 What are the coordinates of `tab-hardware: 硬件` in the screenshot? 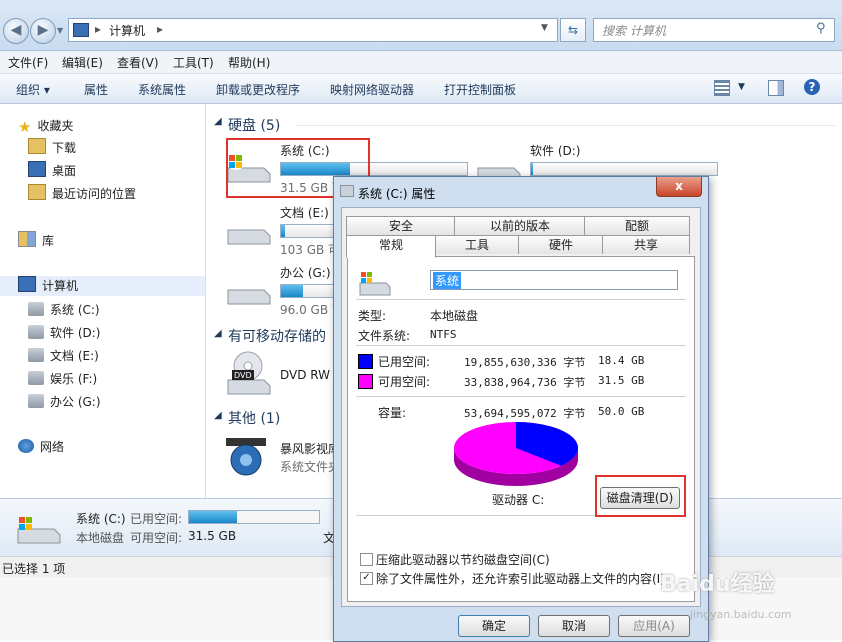 It's located at (561, 244).